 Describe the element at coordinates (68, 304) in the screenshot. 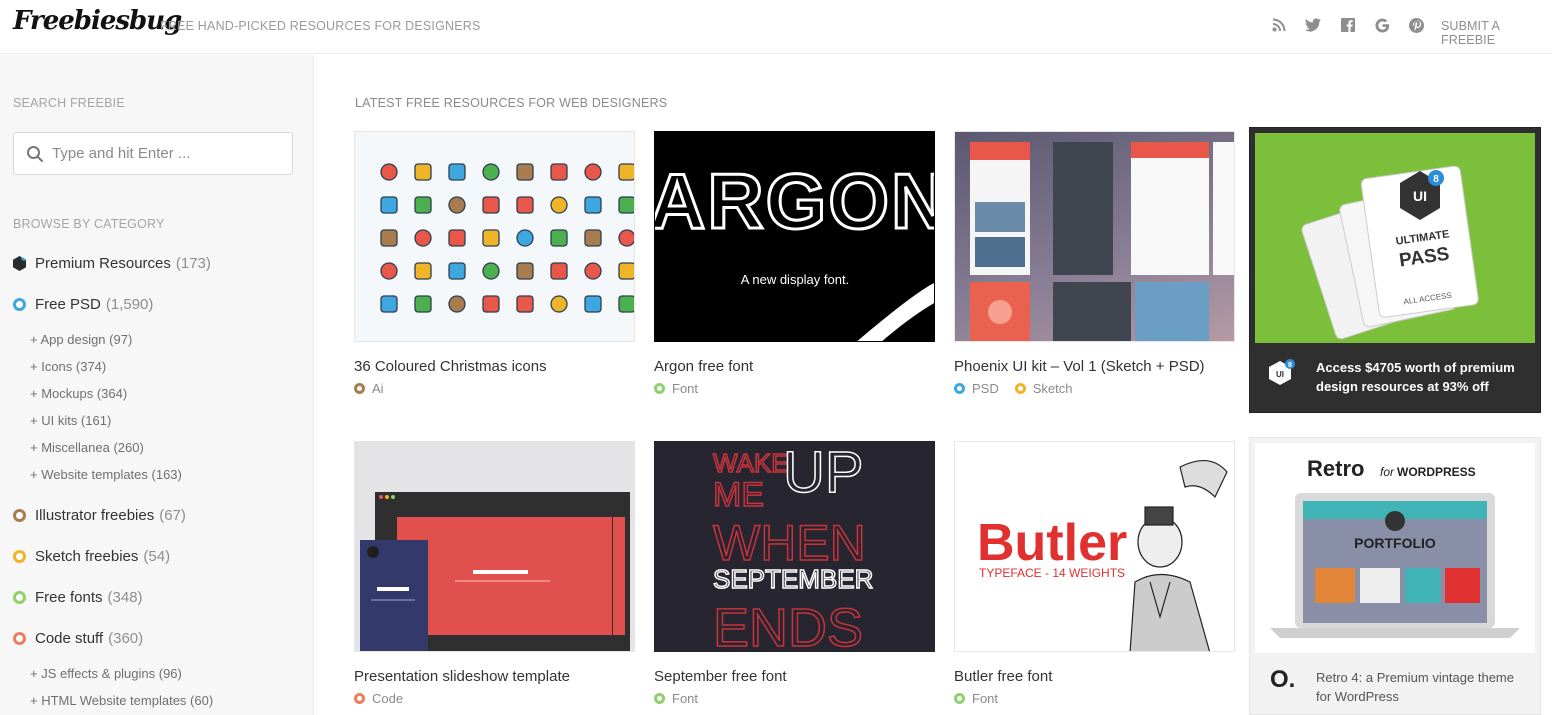

I see `category-label: Free PSD` at that location.